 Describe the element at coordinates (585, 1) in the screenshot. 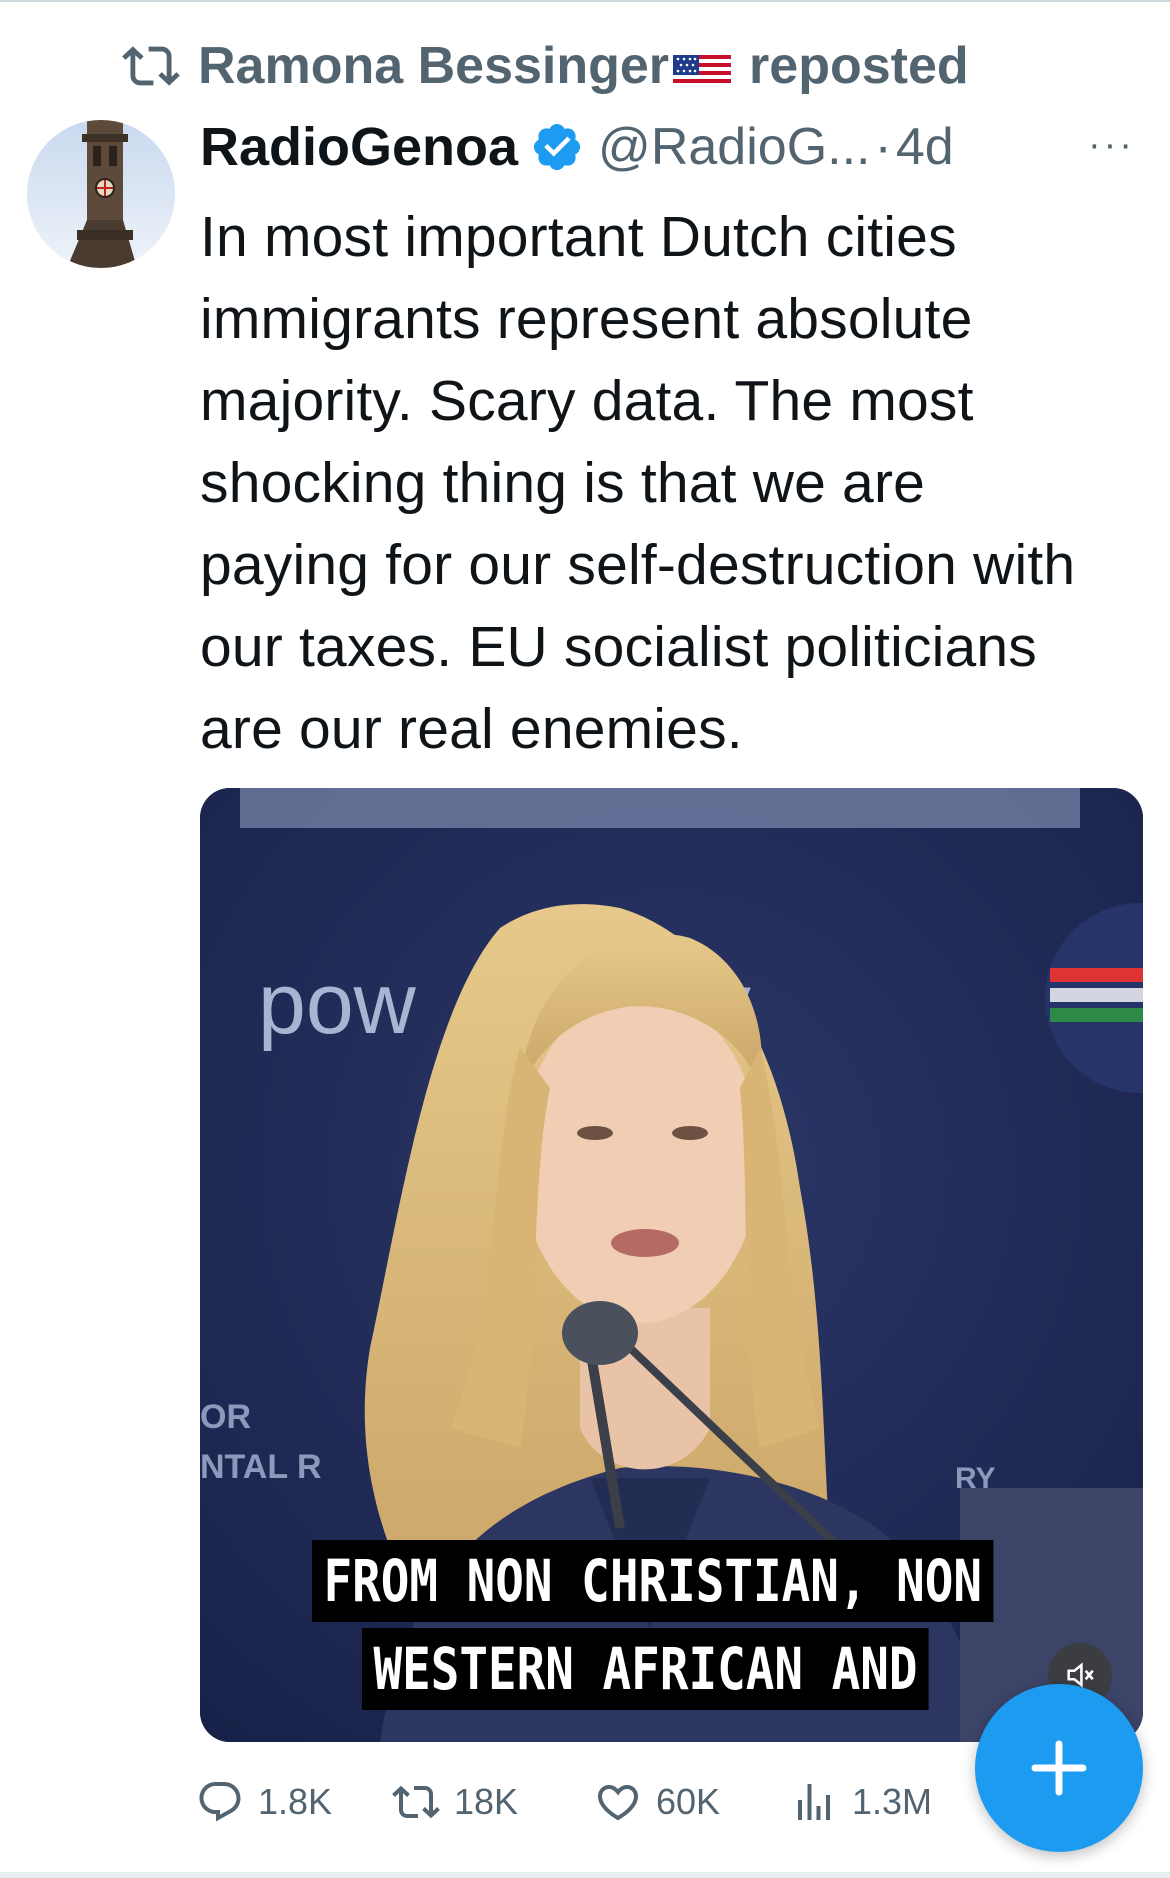

I see `top-divider` at that location.